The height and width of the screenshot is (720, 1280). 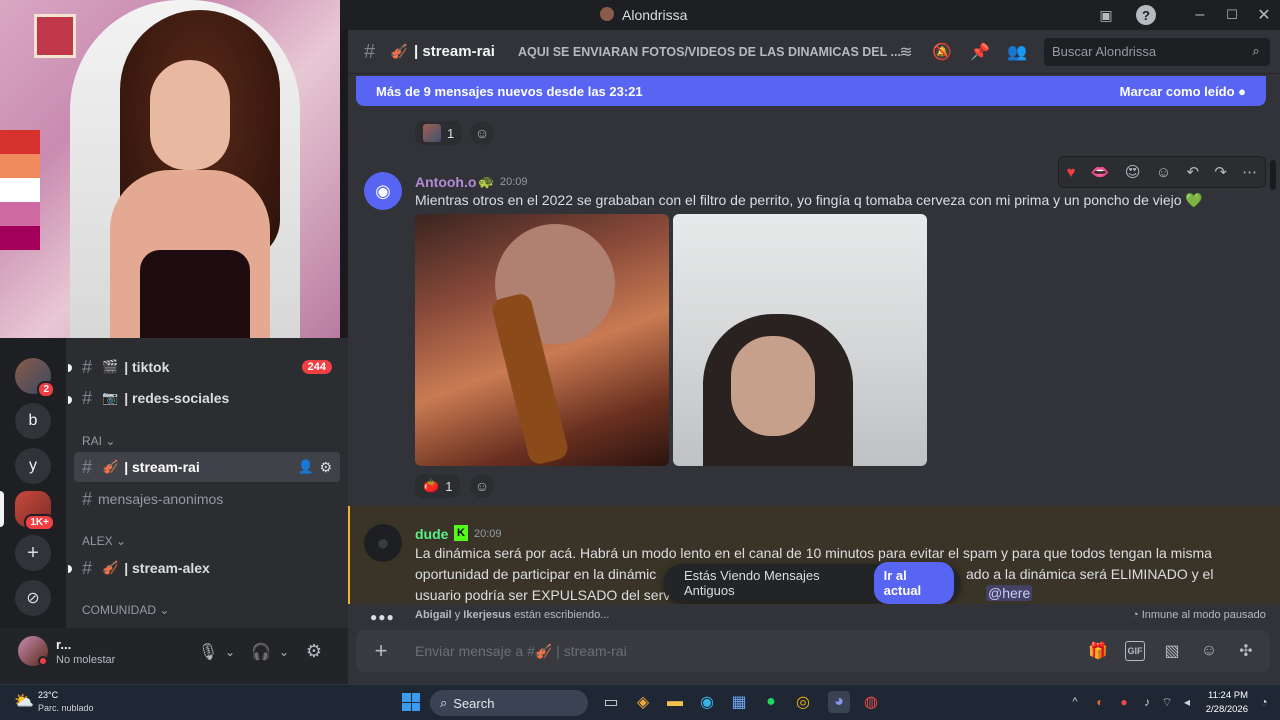 I want to click on reply-icon: ↶, so click(x=1192, y=172).